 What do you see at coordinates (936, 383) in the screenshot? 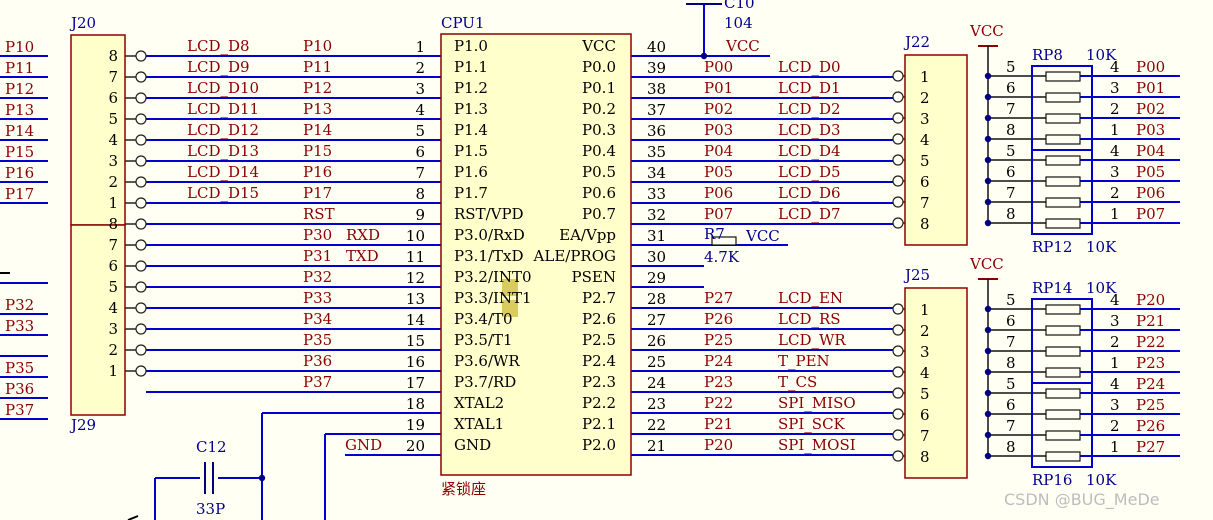
I see `j25-body` at bounding box center [936, 383].